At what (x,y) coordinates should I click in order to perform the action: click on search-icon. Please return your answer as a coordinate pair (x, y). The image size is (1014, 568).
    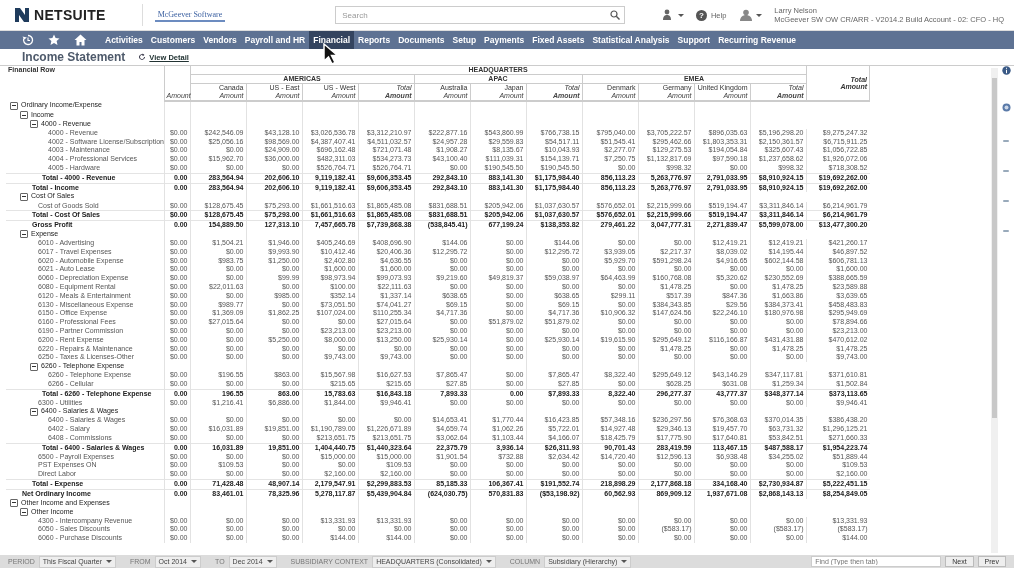
    Looking at the image, I should click on (615, 15).